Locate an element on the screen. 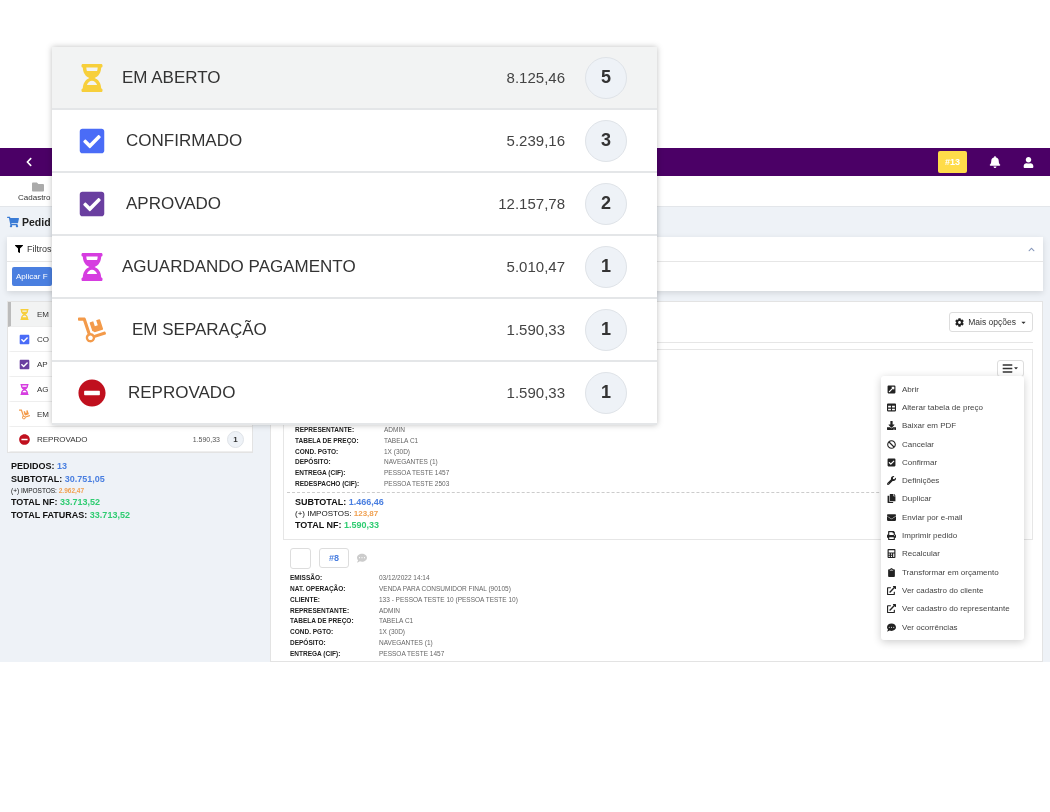  collapse-icon is located at coordinates (1031, 249).